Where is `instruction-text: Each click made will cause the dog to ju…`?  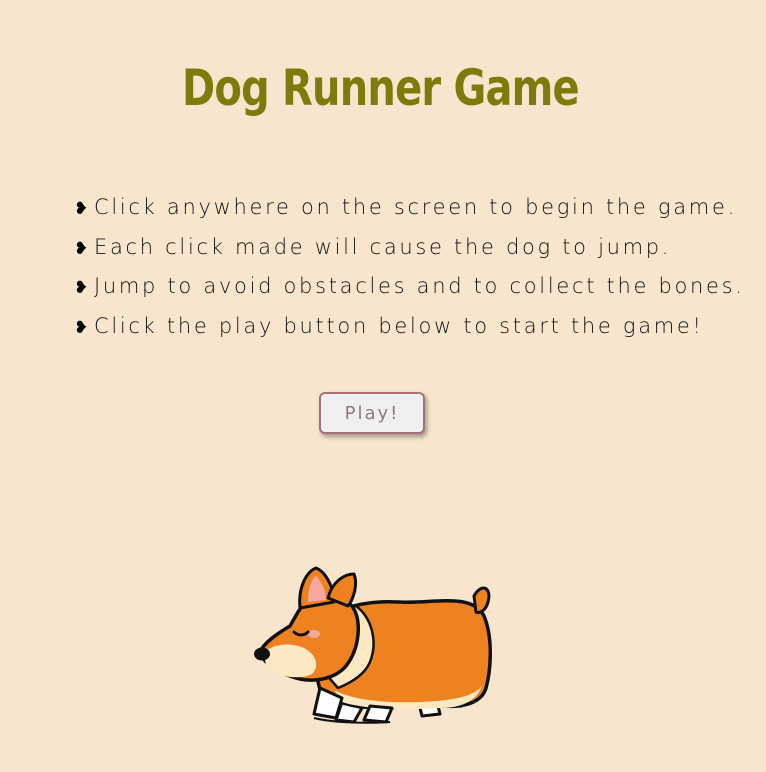 instruction-text: Each click made will cause the dog to ju… is located at coordinates (383, 246).